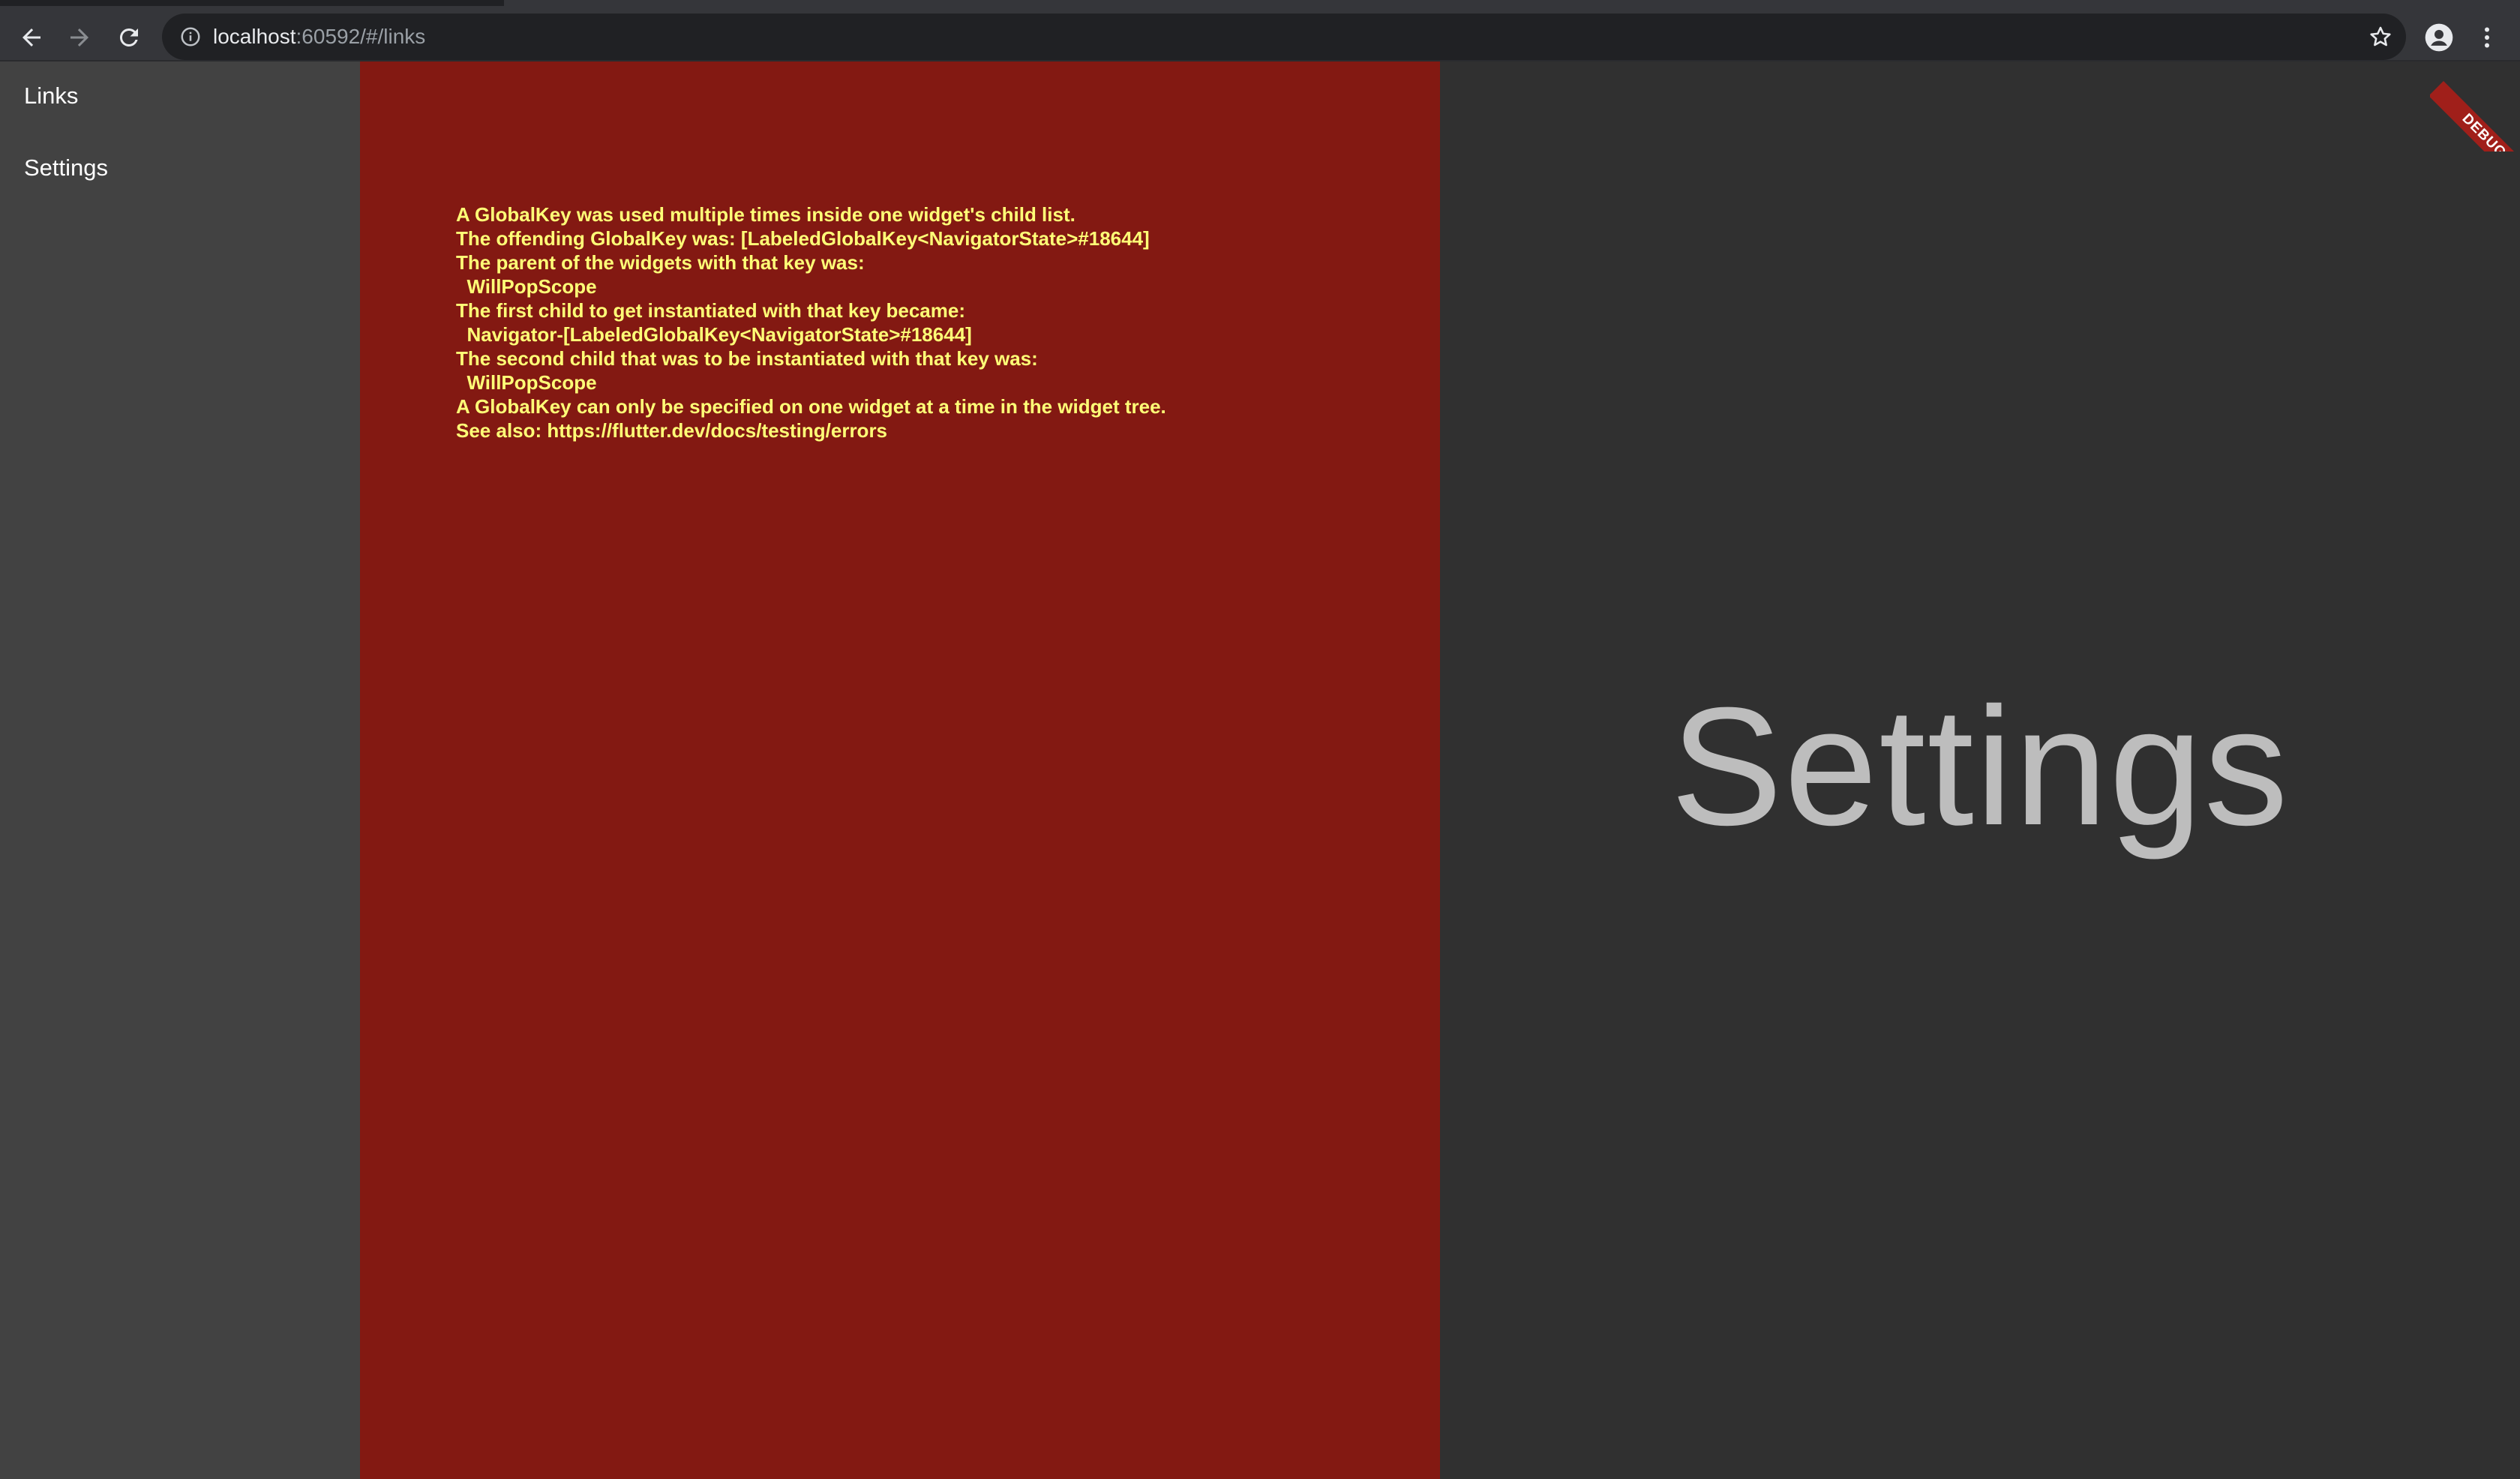 This screenshot has height=1479, width=2520. Describe the element at coordinates (66, 168) in the screenshot. I see `drawer-item-settings: Settings` at that location.